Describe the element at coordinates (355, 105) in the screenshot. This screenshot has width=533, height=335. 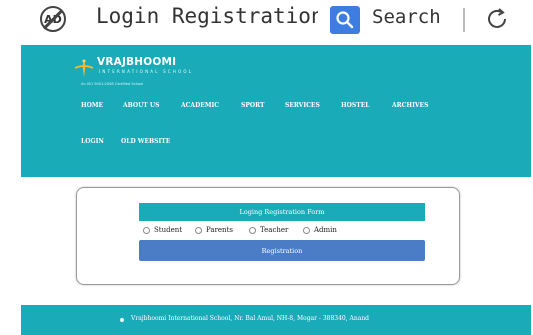
I see `nav-hostel: HOSTEL` at that location.